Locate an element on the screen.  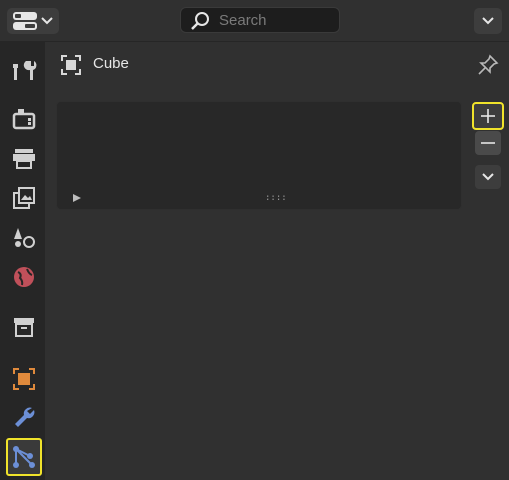
add-button is located at coordinates (488, 116).